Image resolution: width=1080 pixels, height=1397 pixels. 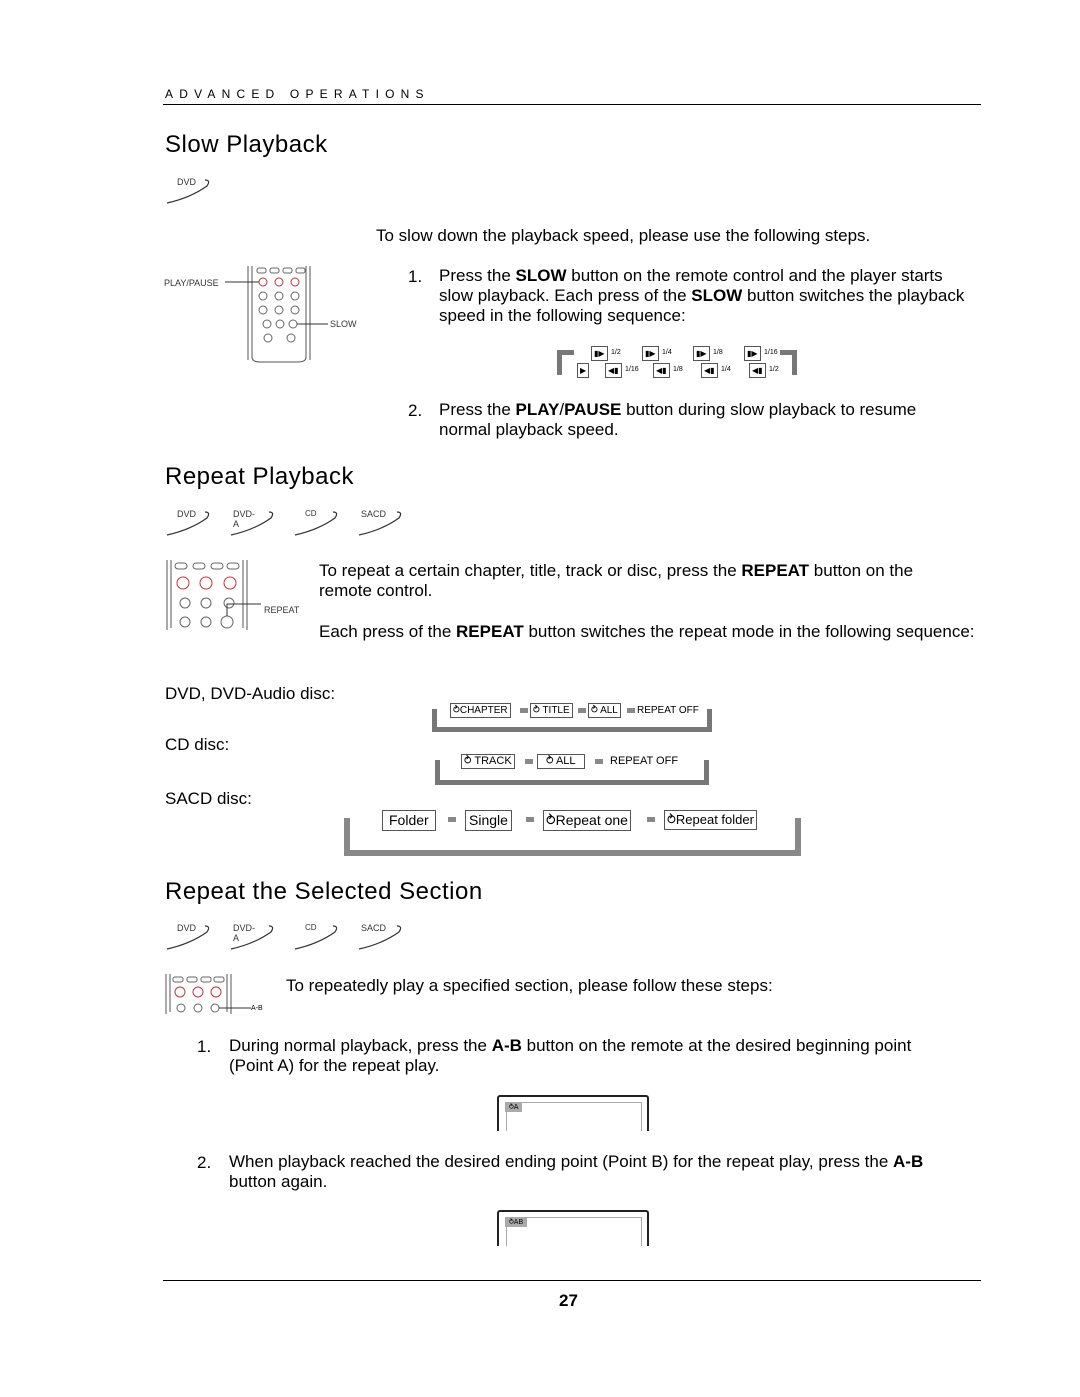 What do you see at coordinates (191, 283) in the screenshot?
I see `play-pause-label: PLAY/PAUSE` at bounding box center [191, 283].